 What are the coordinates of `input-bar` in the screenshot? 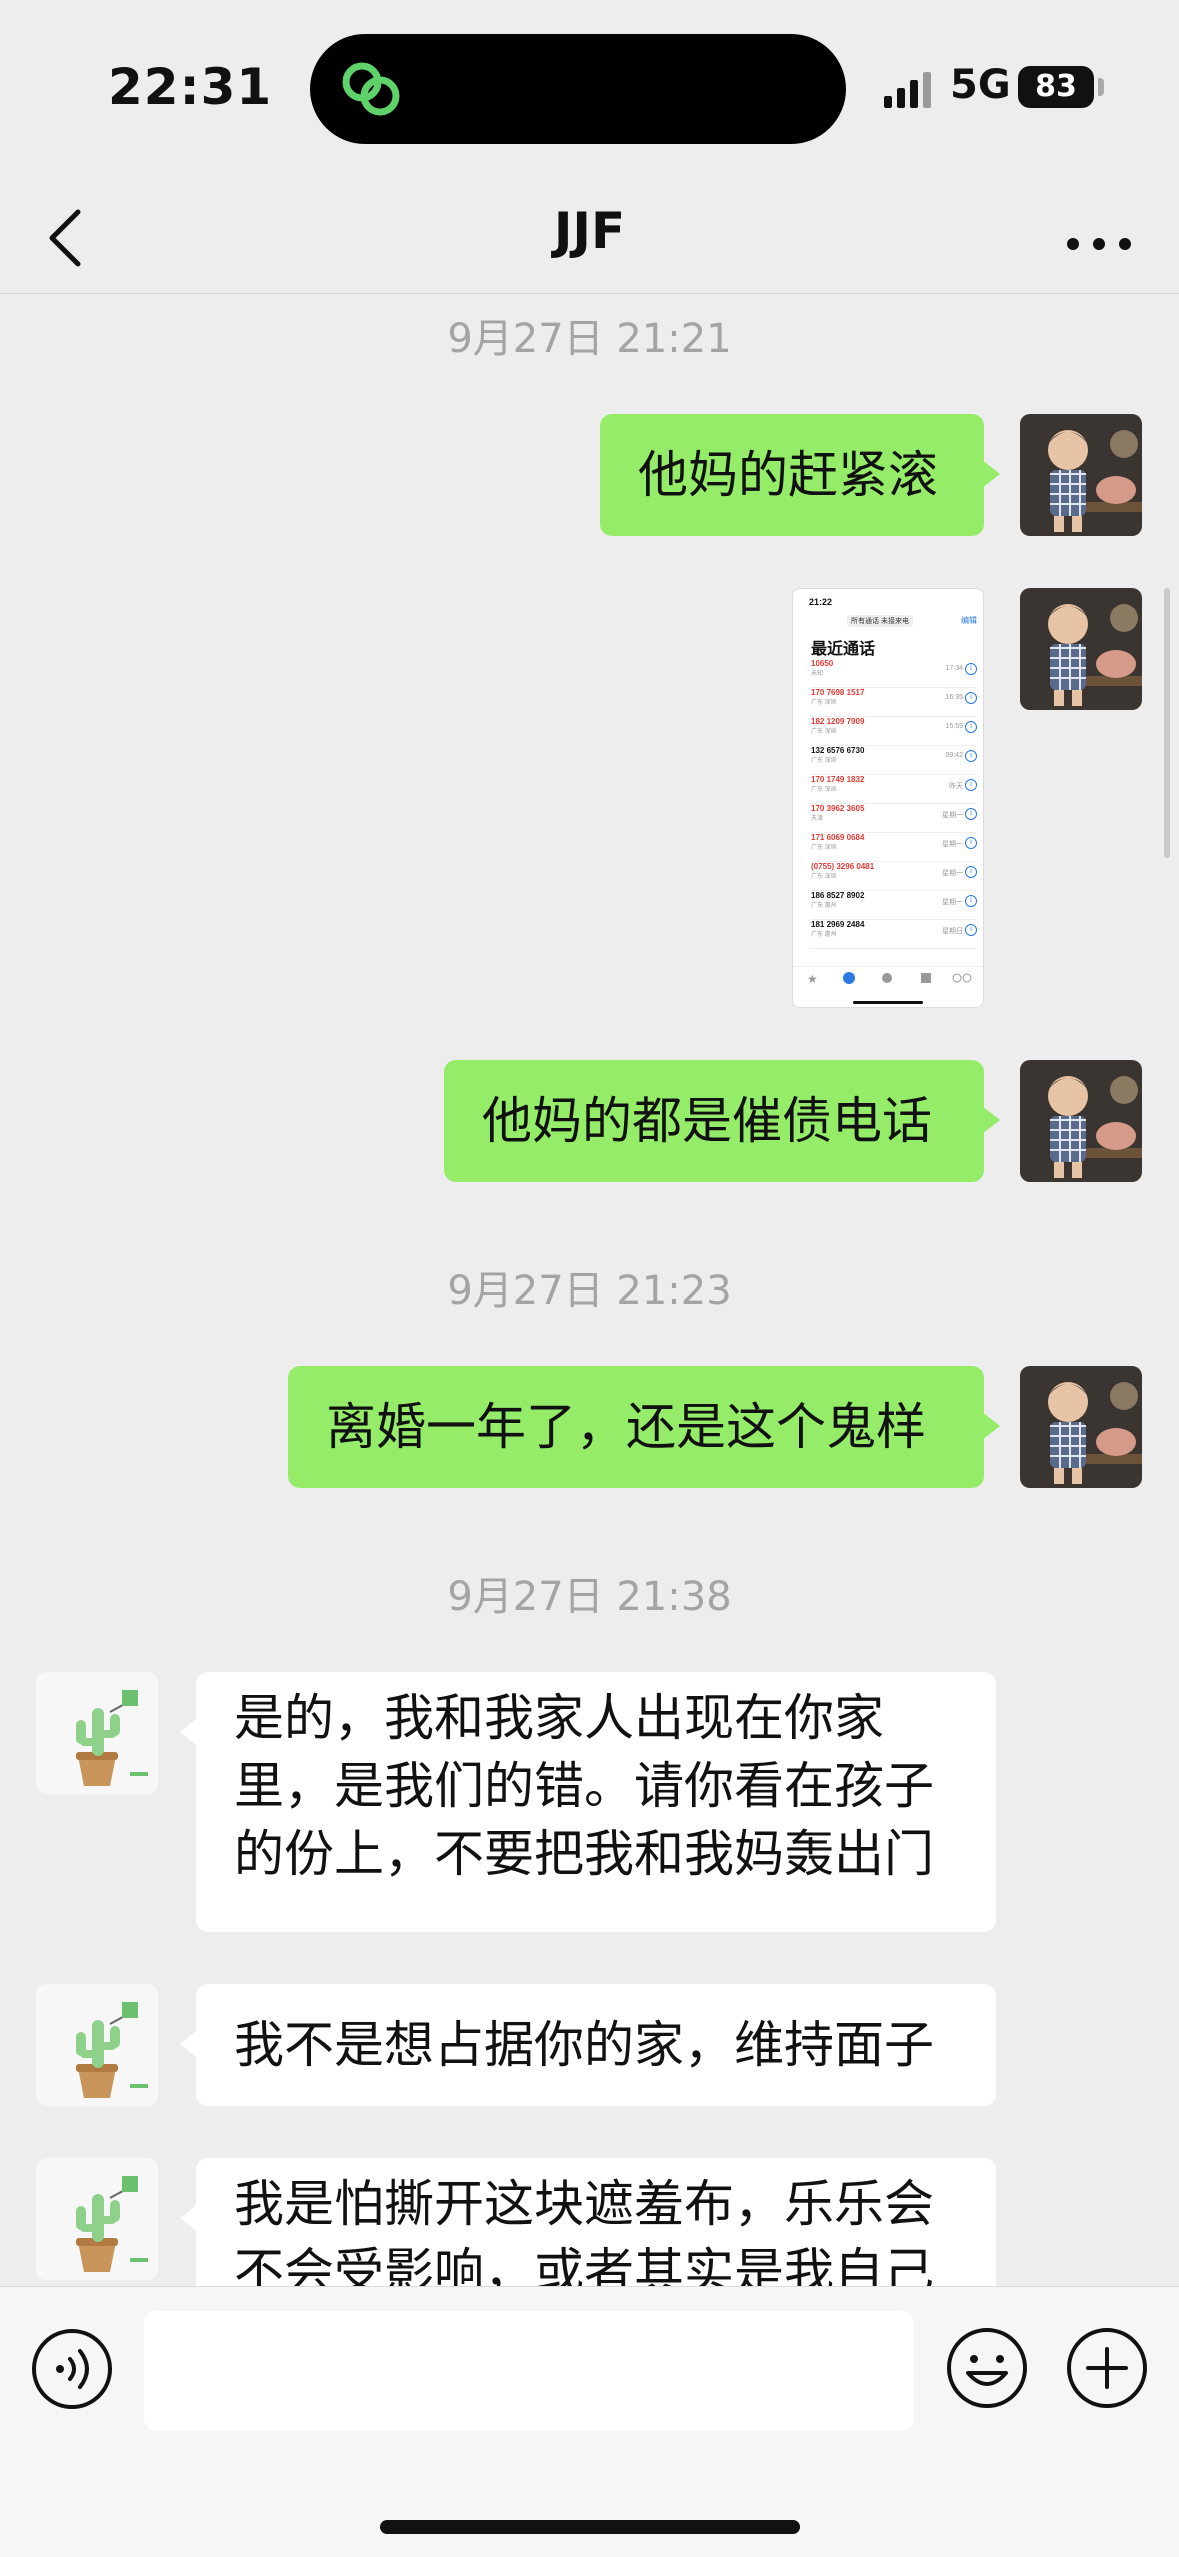 It's located at (589, 2421).